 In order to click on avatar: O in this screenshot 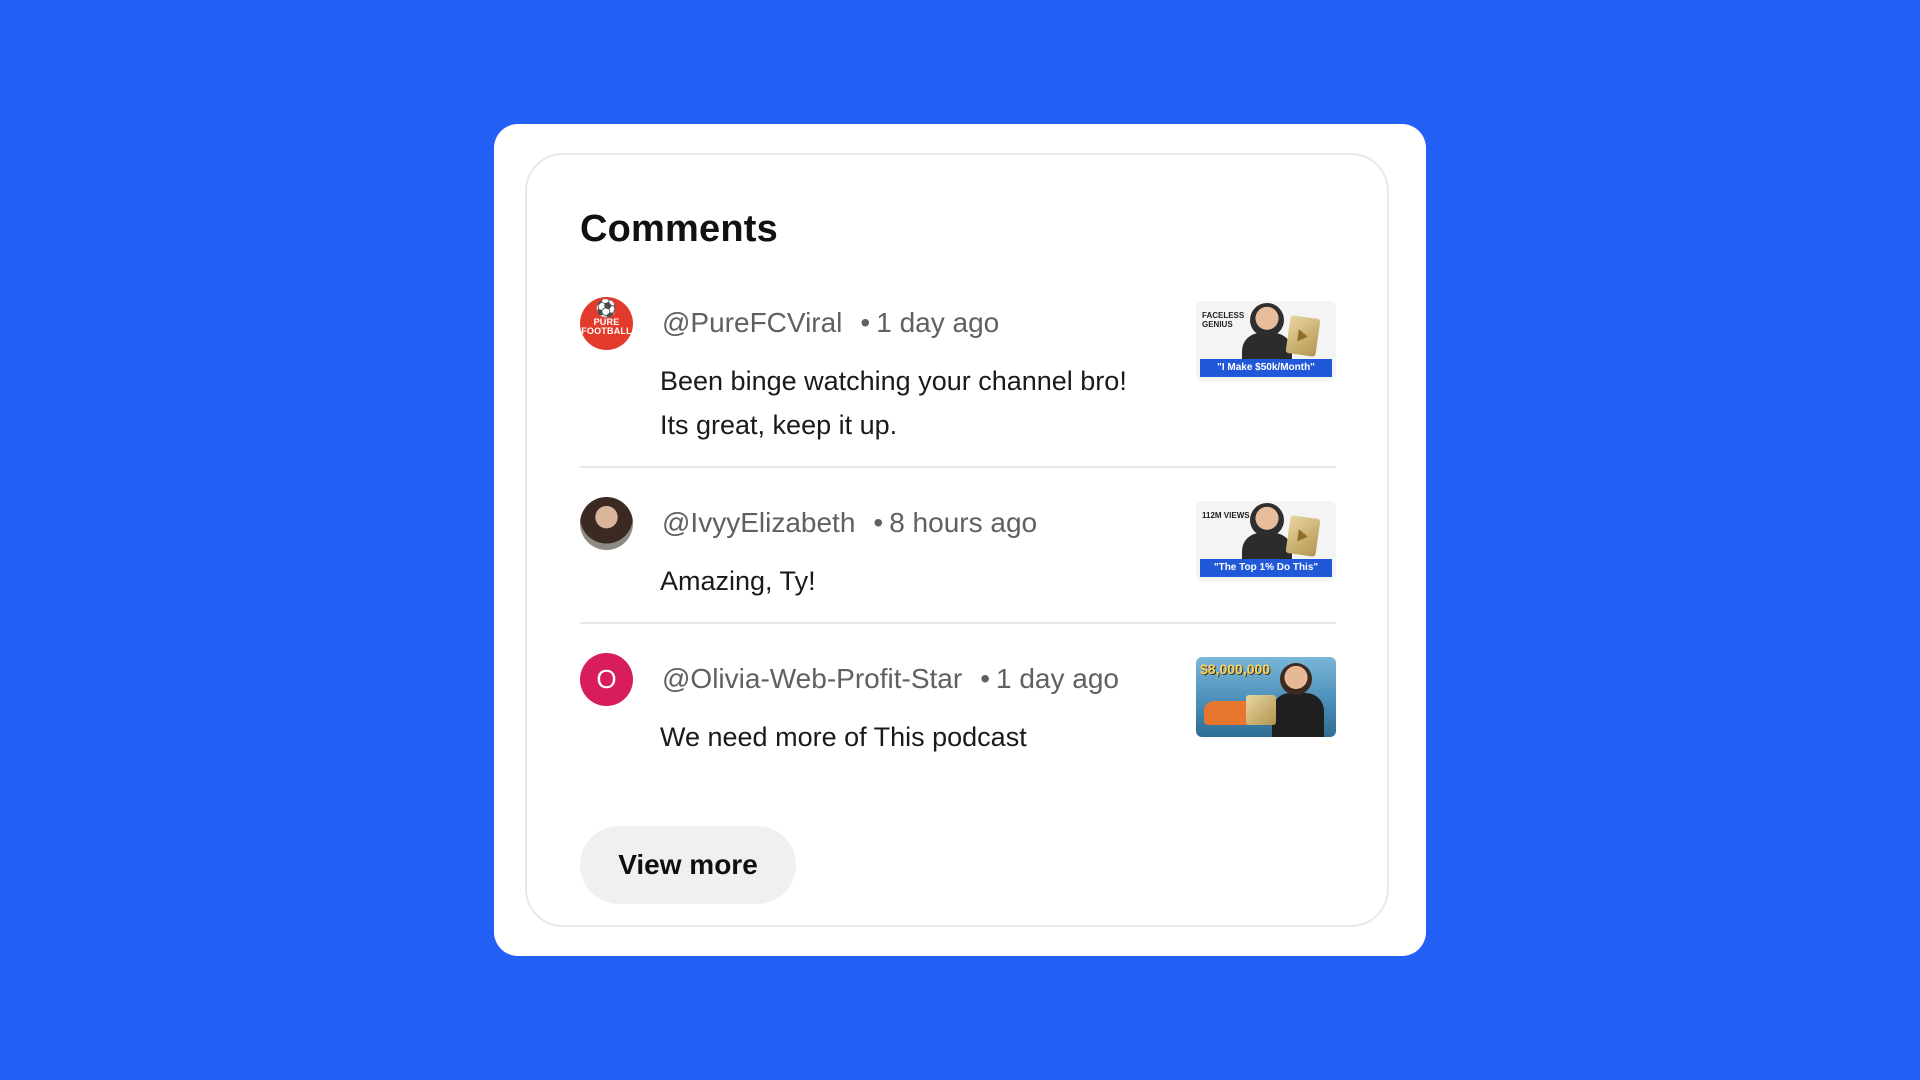, I will do `click(606, 679)`.